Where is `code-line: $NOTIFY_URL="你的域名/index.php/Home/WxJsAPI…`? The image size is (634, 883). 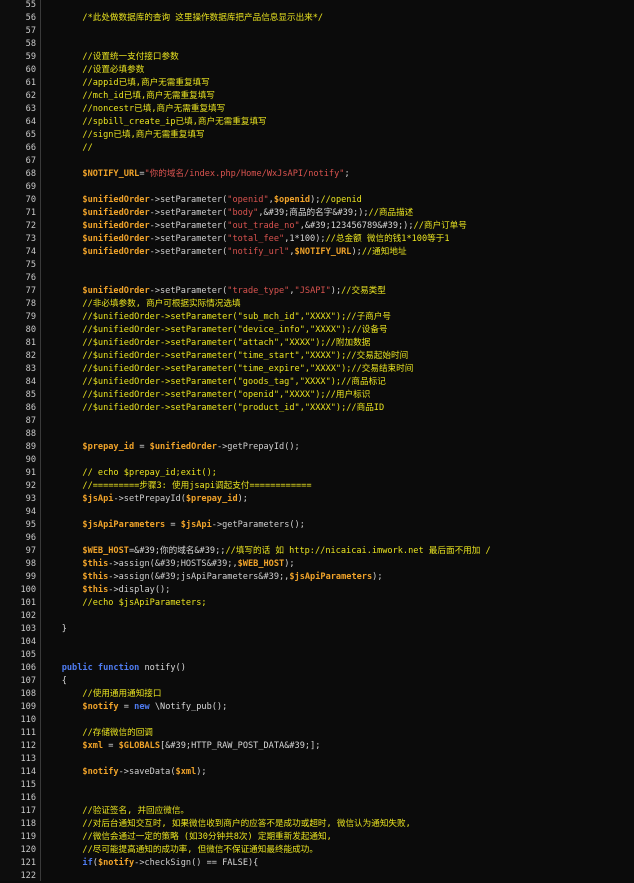 code-line: $NOTIFY_URL="你的域名/index.php/Home/WxJsAPI… is located at coordinates (337, 174).